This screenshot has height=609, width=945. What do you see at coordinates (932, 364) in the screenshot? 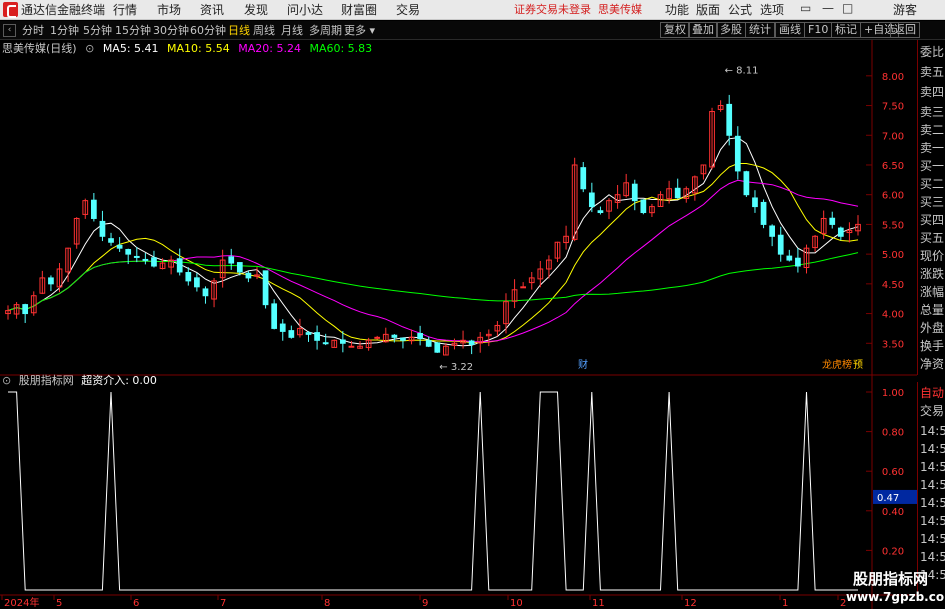
I see `rp-item: 净资` at bounding box center [932, 364].